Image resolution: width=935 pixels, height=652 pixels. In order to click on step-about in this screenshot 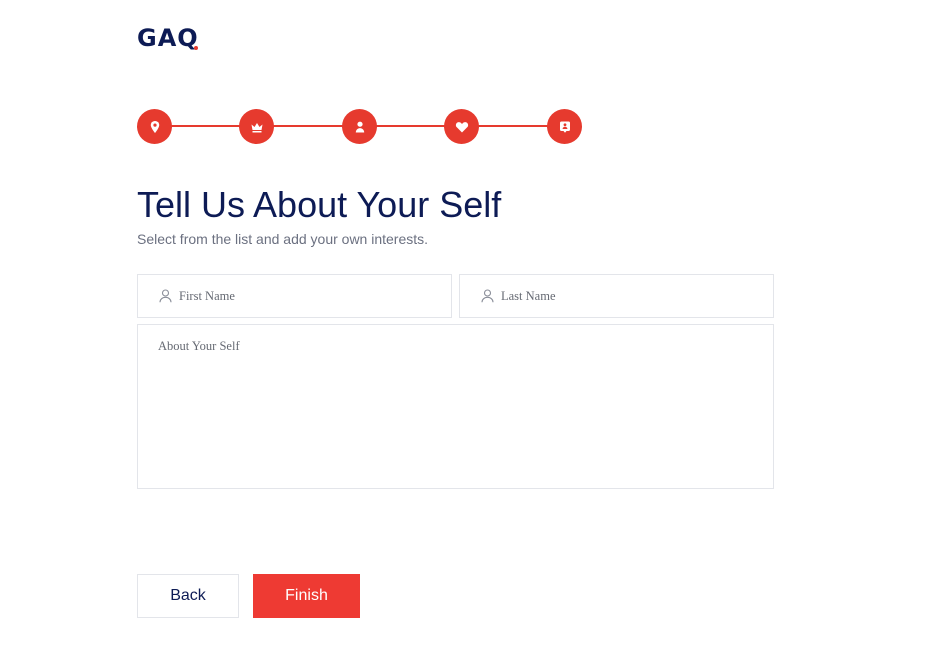, I will do `click(564, 126)`.